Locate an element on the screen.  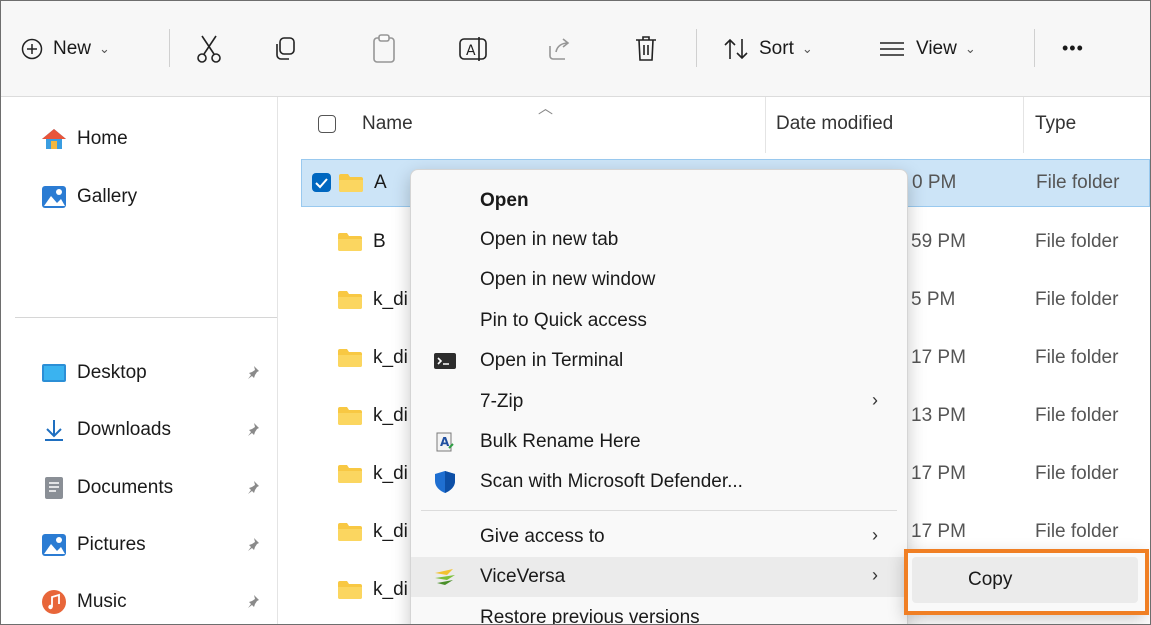
menu-item-label: Pin to Quick access is located at coordinates (563, 320).